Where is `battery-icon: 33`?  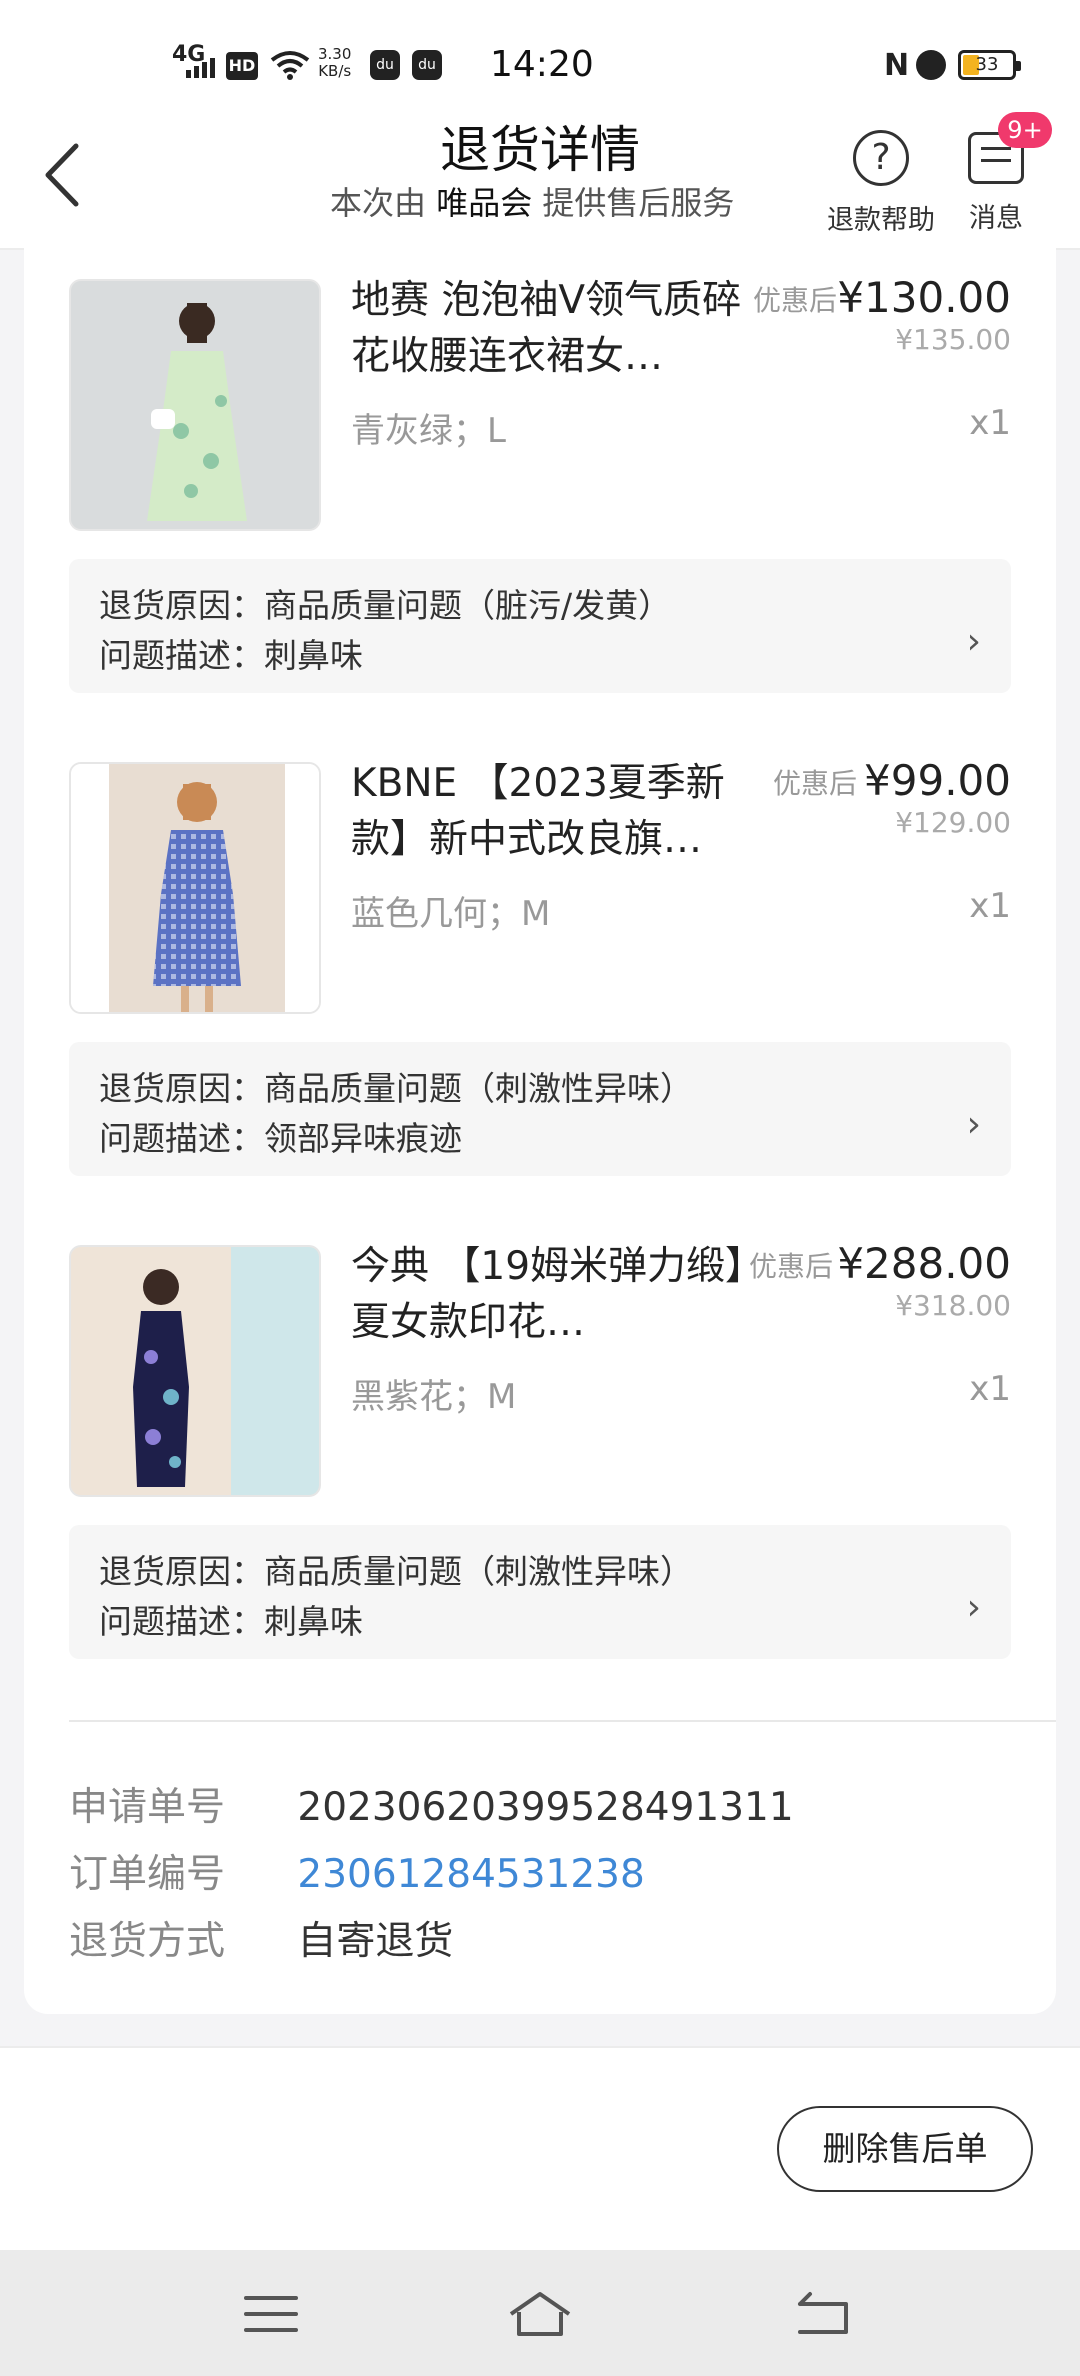
battery-icon: 33 is located at coordinates (989, 65).